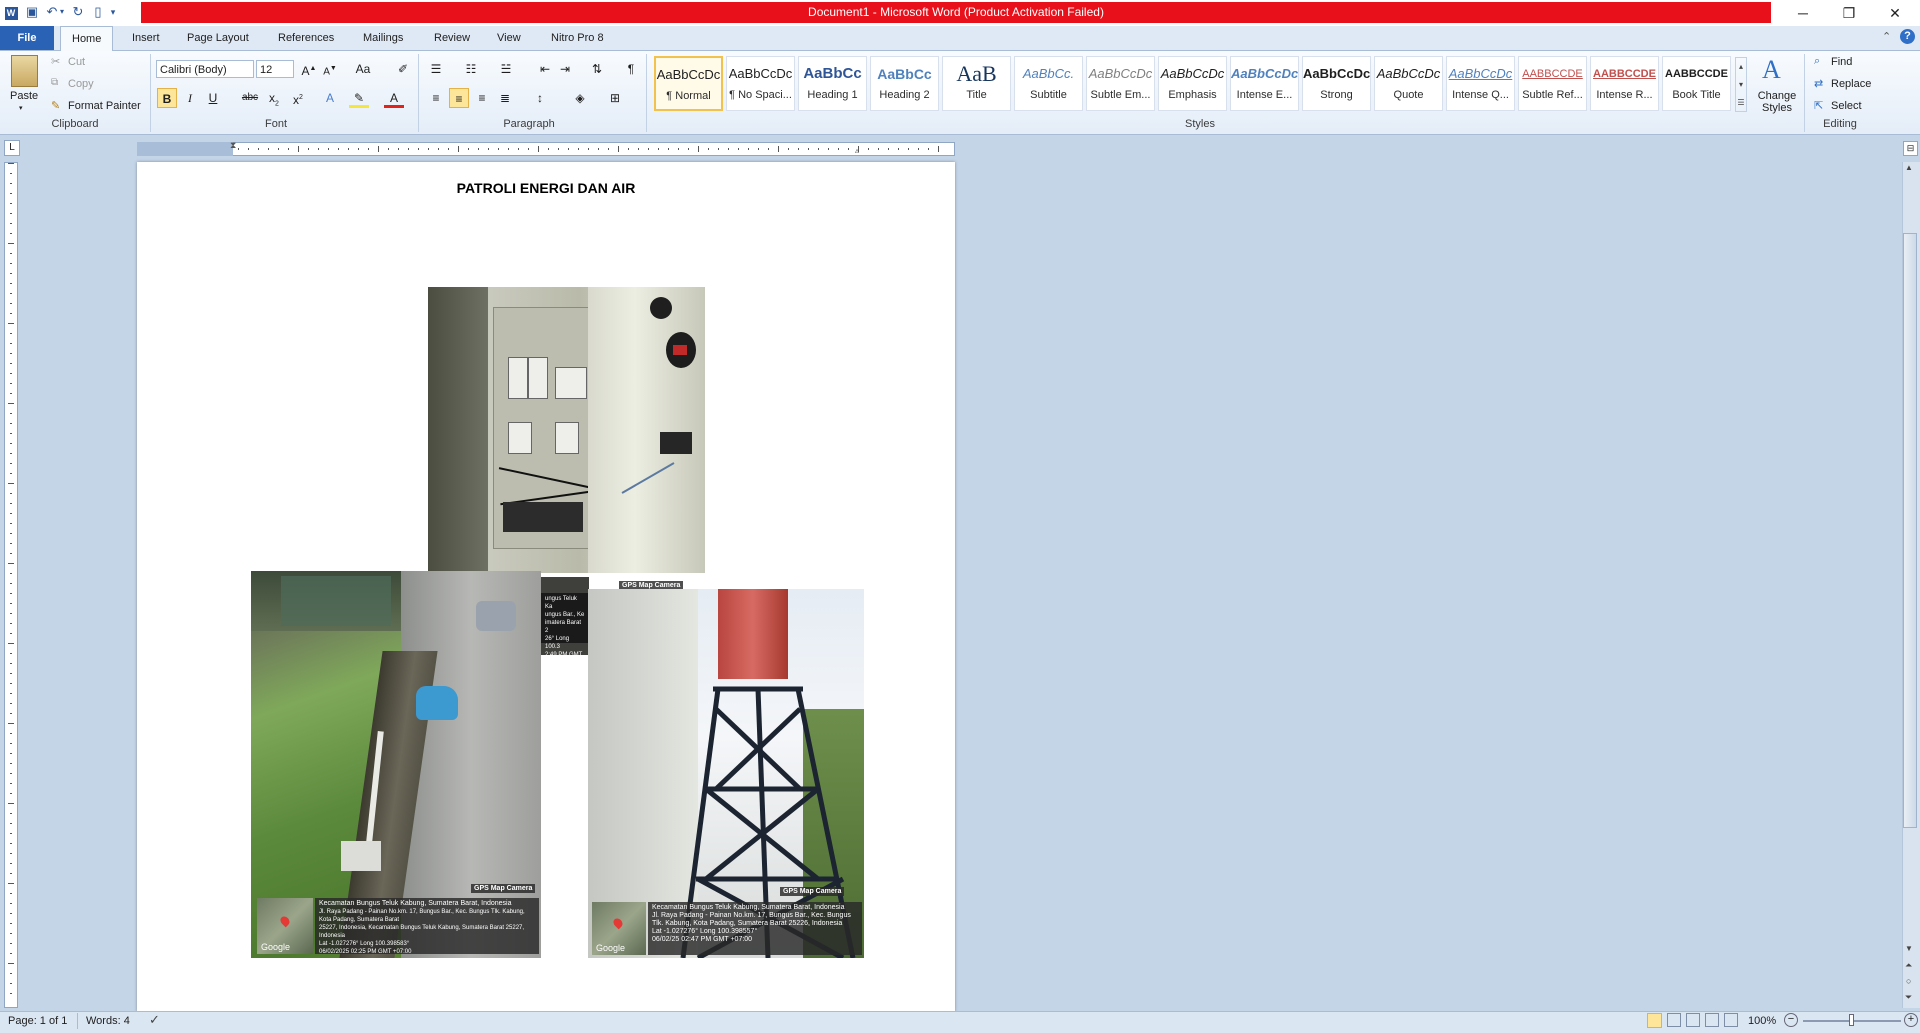  I want to click on scroll-up-icon: ▲, so click(1909, 167).